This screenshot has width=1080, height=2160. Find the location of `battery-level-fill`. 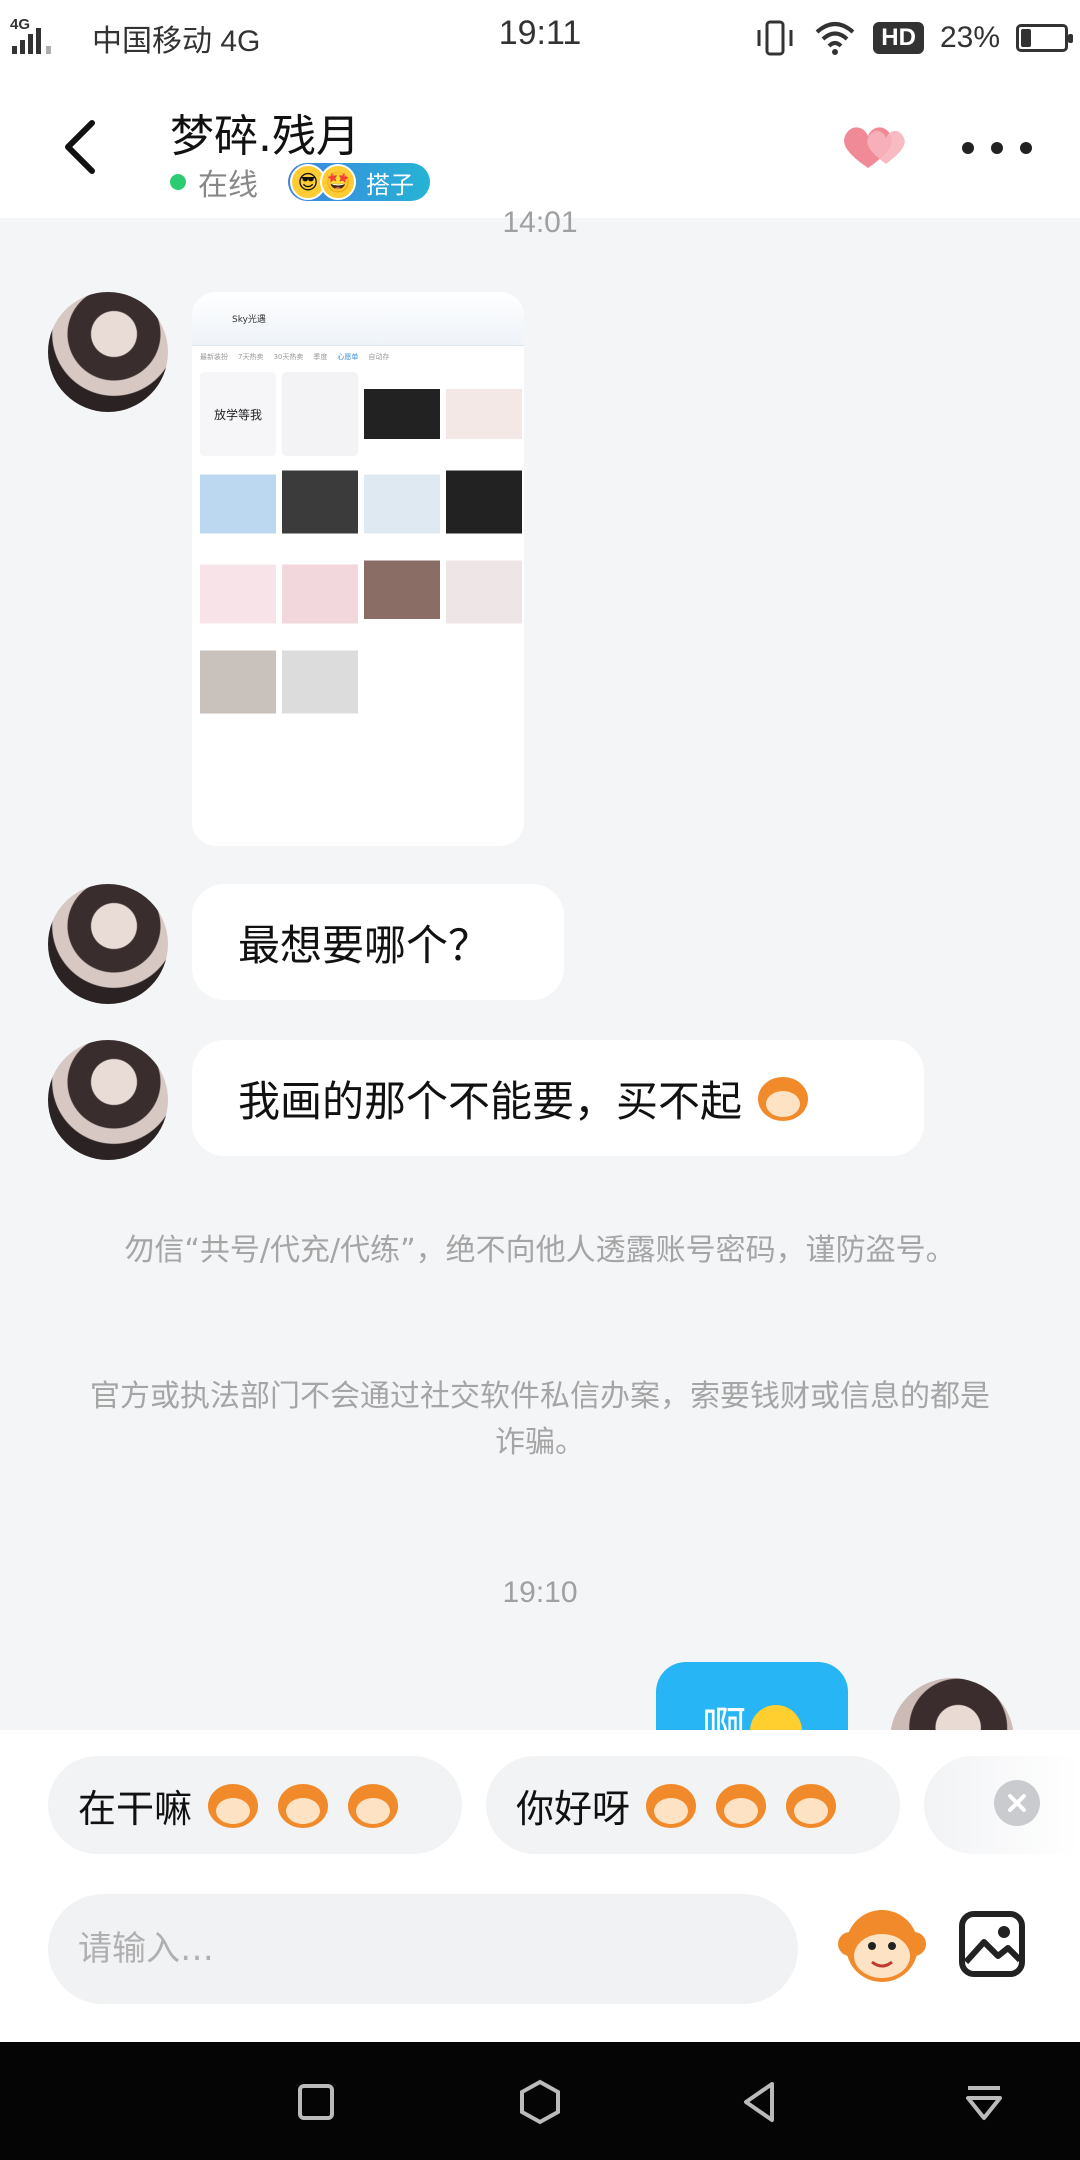

battery-level-fill is located at coordinates (1026, 38).